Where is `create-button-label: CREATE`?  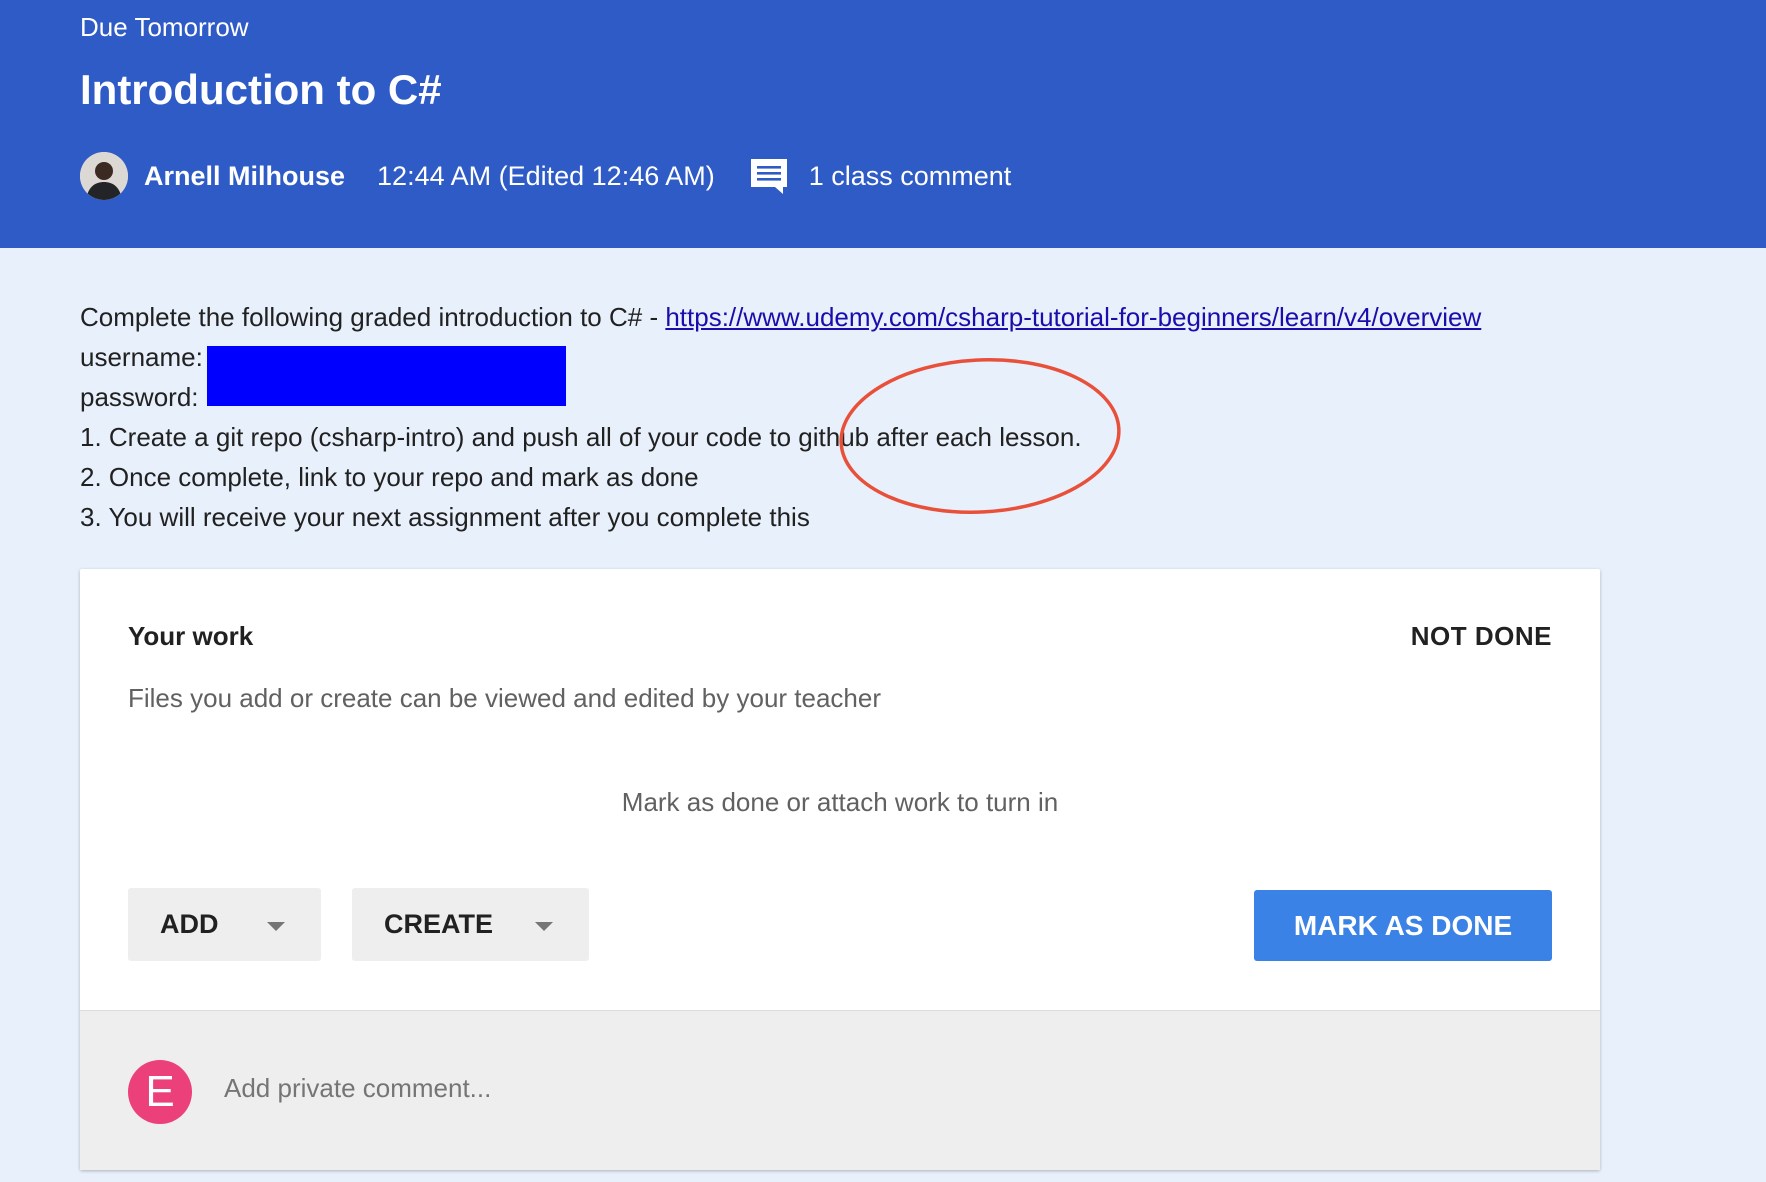 create-button-label: CREATE is located at coordinates (439, 924).